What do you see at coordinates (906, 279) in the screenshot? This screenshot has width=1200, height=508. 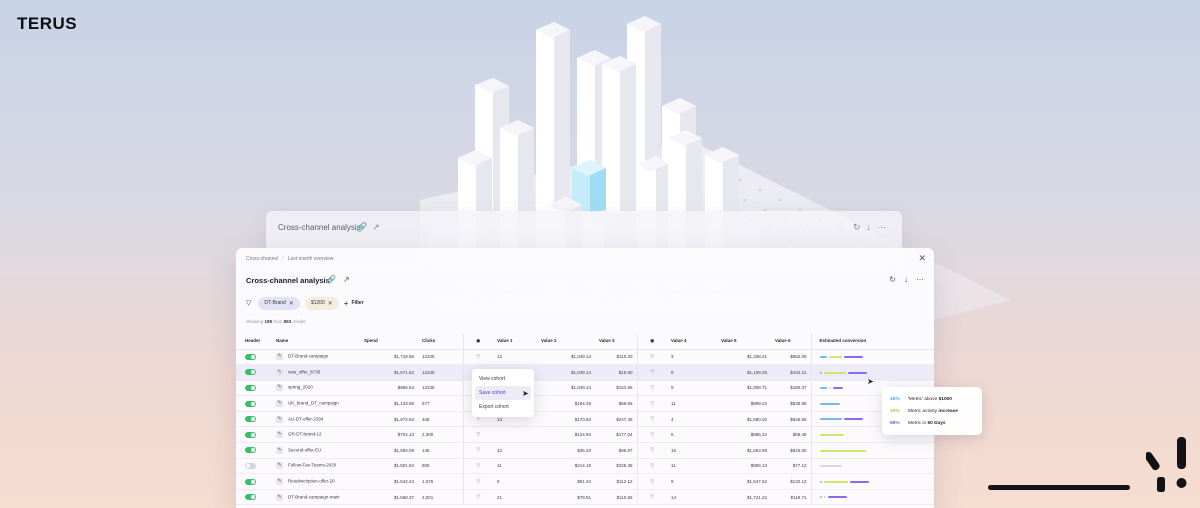 I see `download-icon: ↓` at bounding box center [906, 279].